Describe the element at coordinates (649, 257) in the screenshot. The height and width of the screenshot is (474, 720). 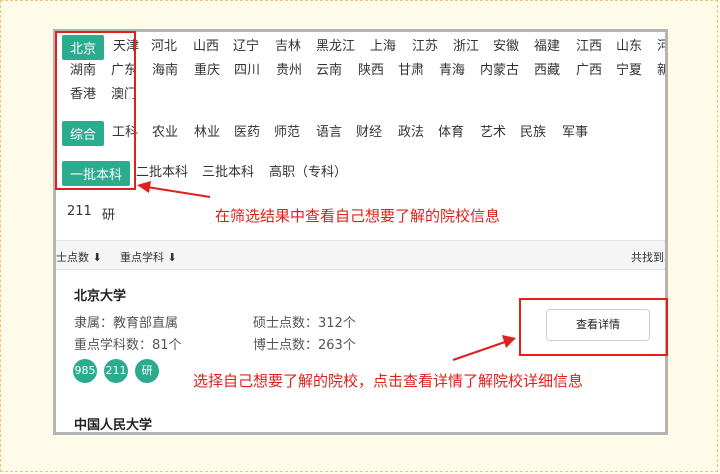
I see `result-count: 共找到3` at that location.